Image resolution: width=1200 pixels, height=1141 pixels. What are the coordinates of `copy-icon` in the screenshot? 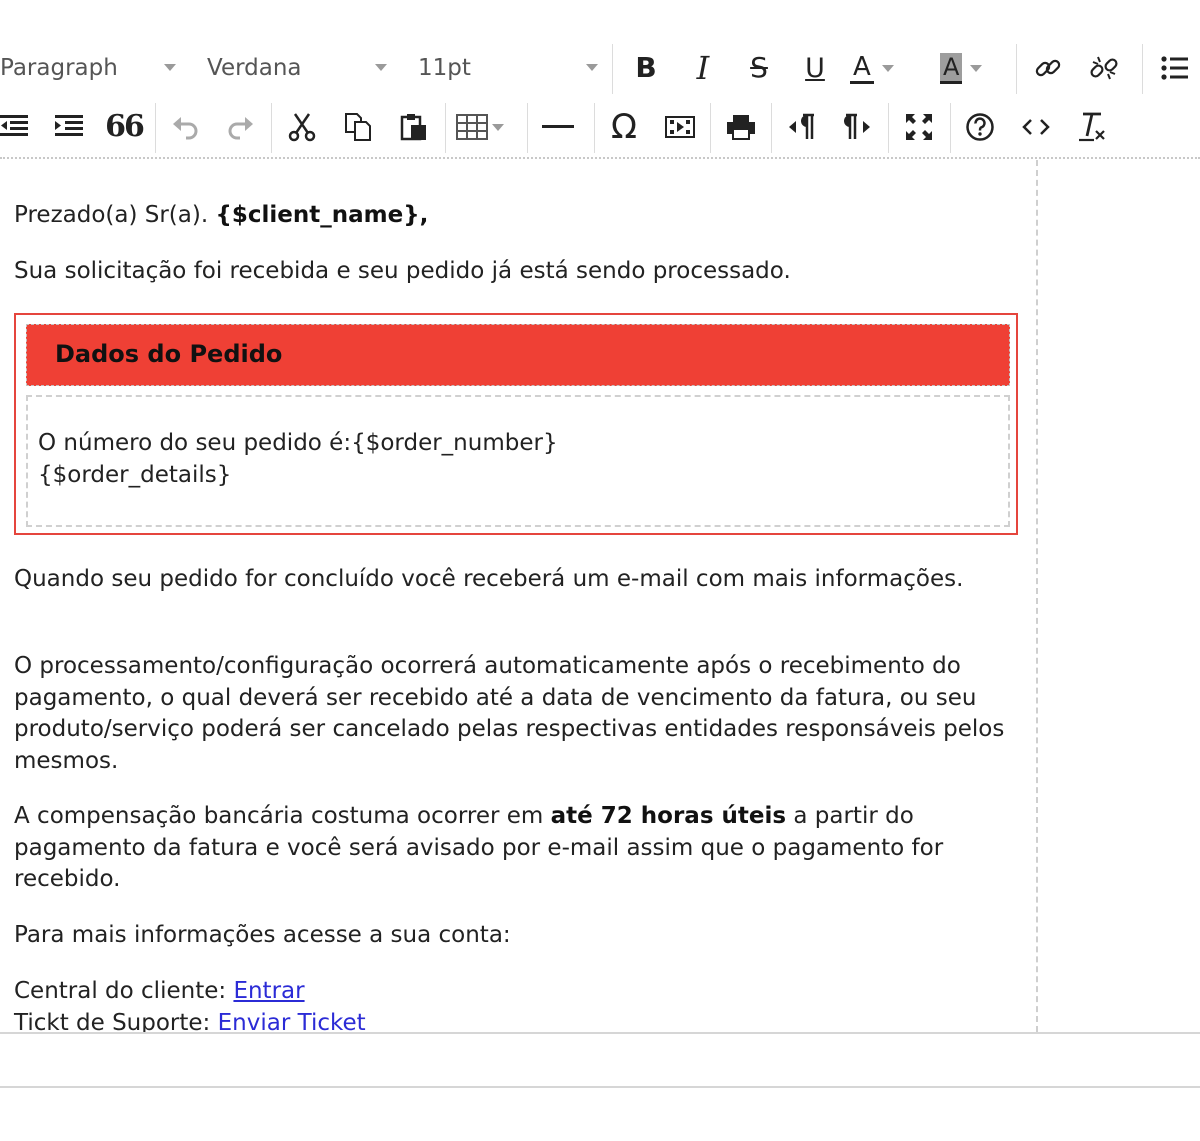 It's located at (358, 127).